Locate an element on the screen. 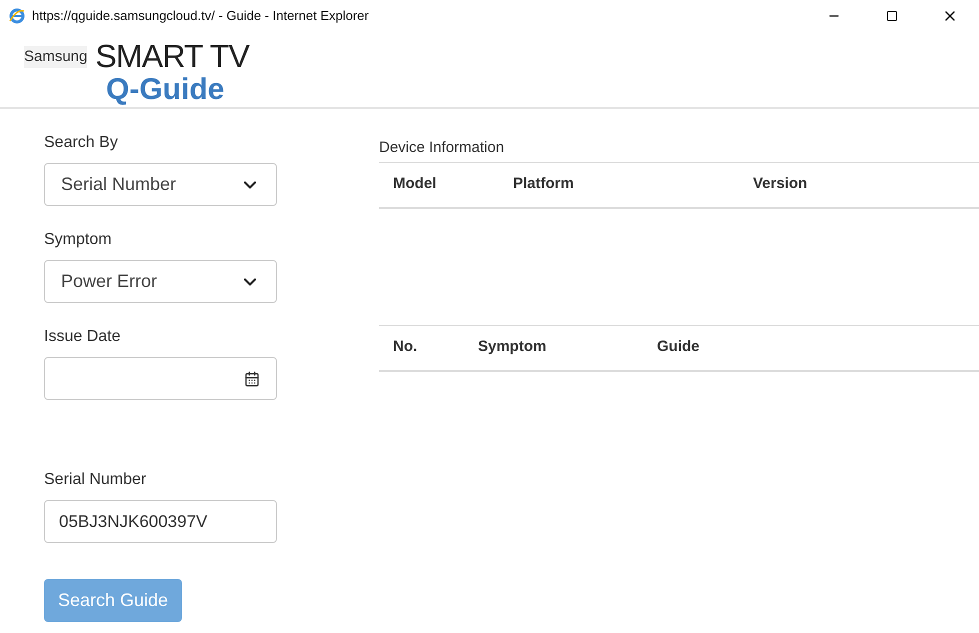 This screenshot has height=633, width=979. logo-product: SMART TV is located at coordinates (172, 56).